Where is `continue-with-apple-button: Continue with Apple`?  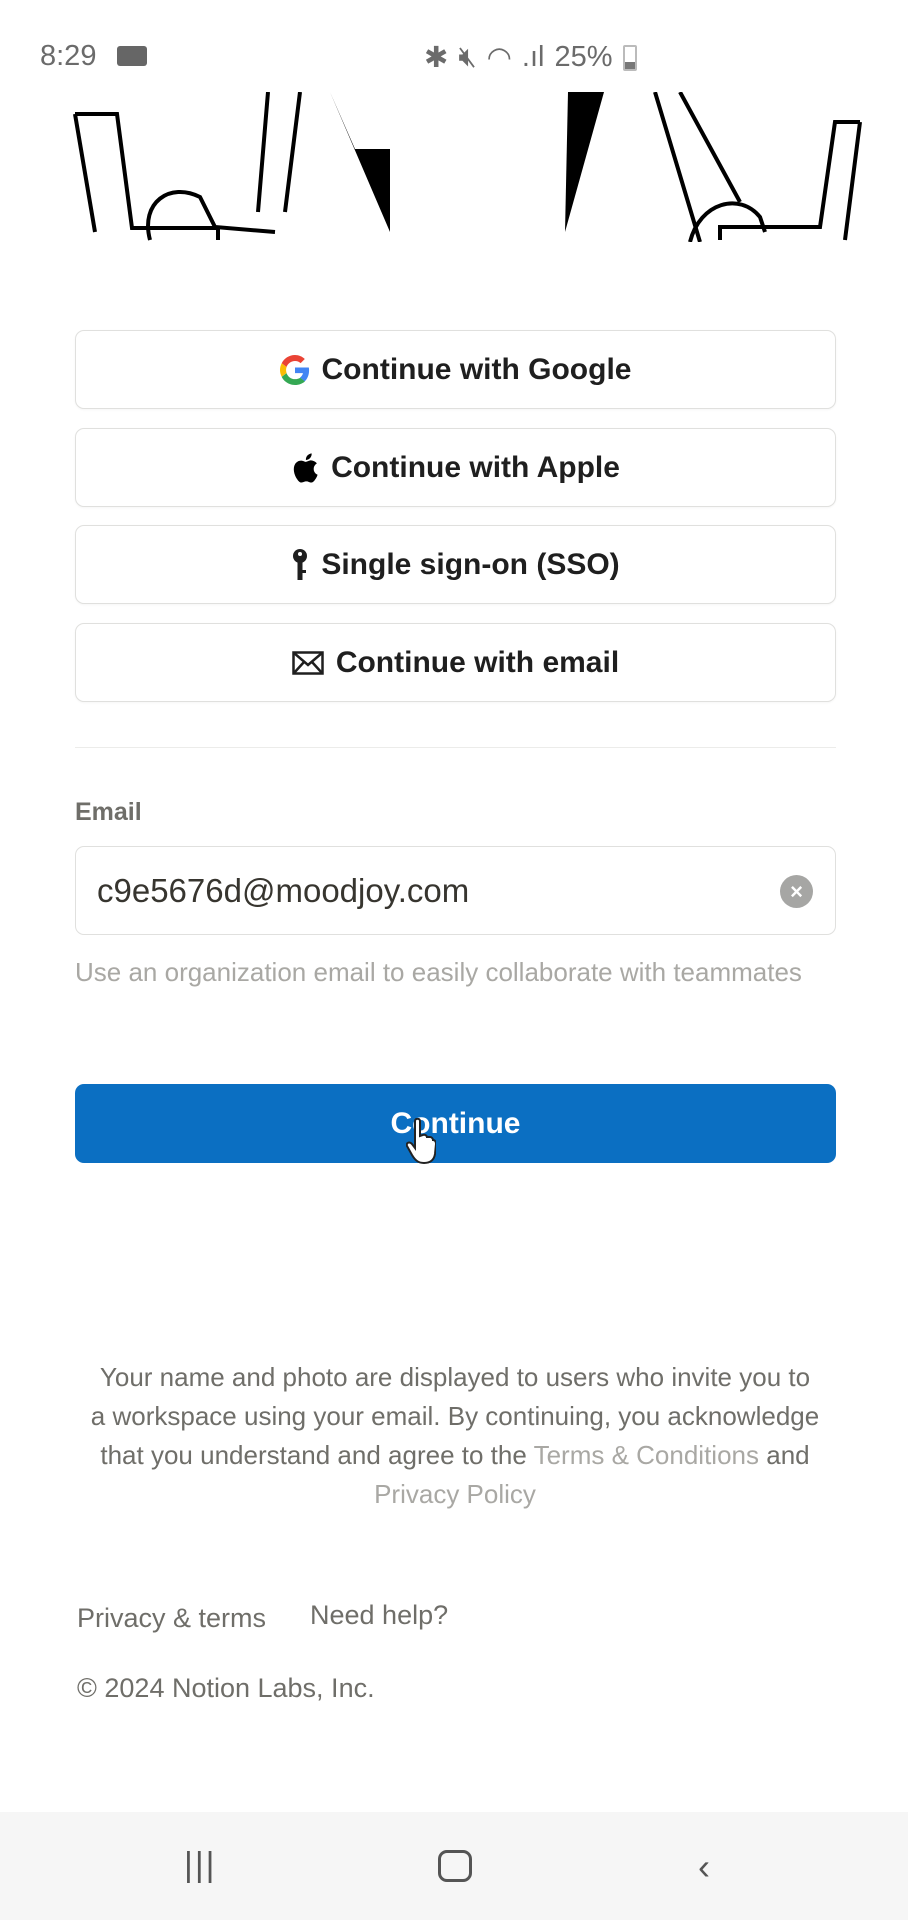 continue-with-apple-button: Continue with Apple is located at coordinates (455, 467).